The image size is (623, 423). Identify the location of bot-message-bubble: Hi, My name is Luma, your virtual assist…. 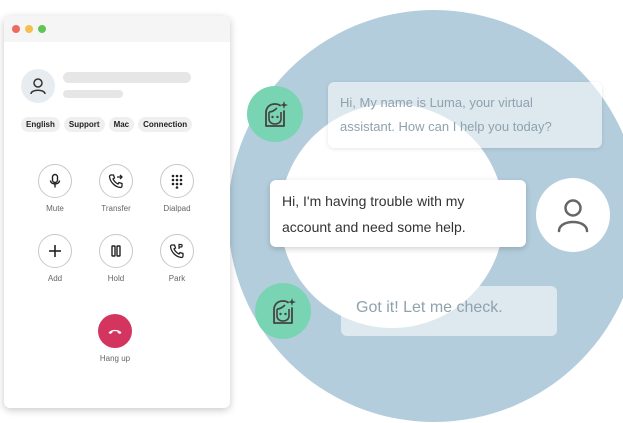
(465, 115).